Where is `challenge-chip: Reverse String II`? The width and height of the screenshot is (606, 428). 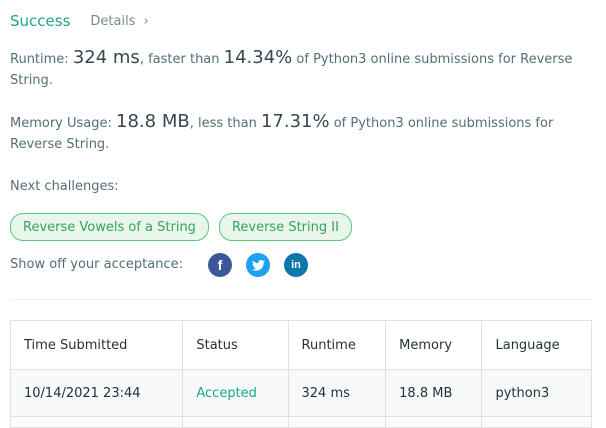 challenge-chip: Reverse String II is located at coordinates (285, 227).